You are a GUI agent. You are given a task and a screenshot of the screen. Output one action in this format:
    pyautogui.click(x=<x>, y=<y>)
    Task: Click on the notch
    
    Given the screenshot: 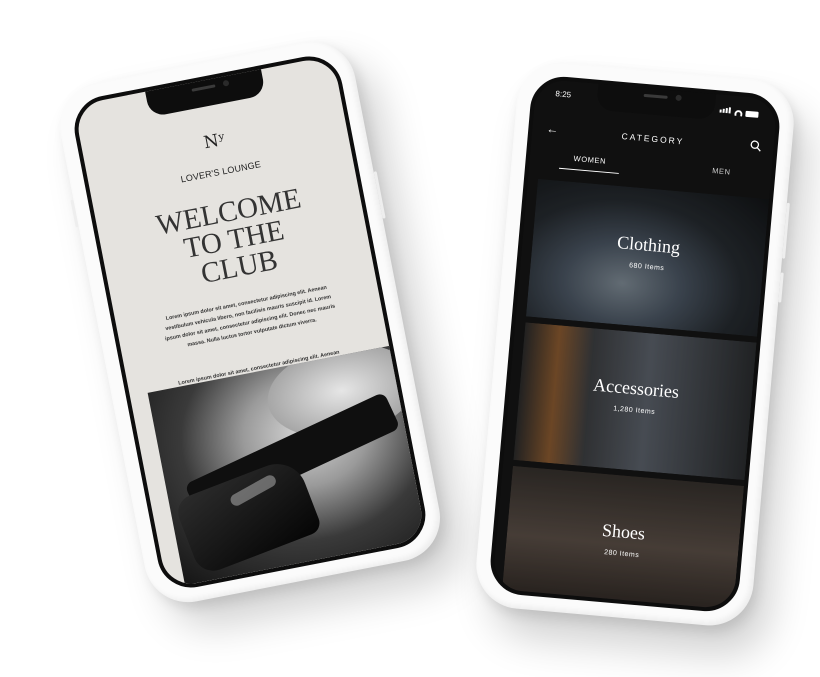 What is the action you would take?
    pyautogui.click(x=205, y=92)
    